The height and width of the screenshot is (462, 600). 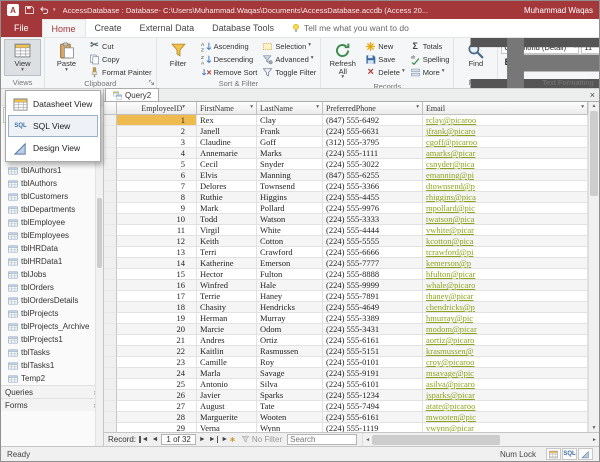 I want to click on cell-lastname: Roy, so click(x=290, y=362).